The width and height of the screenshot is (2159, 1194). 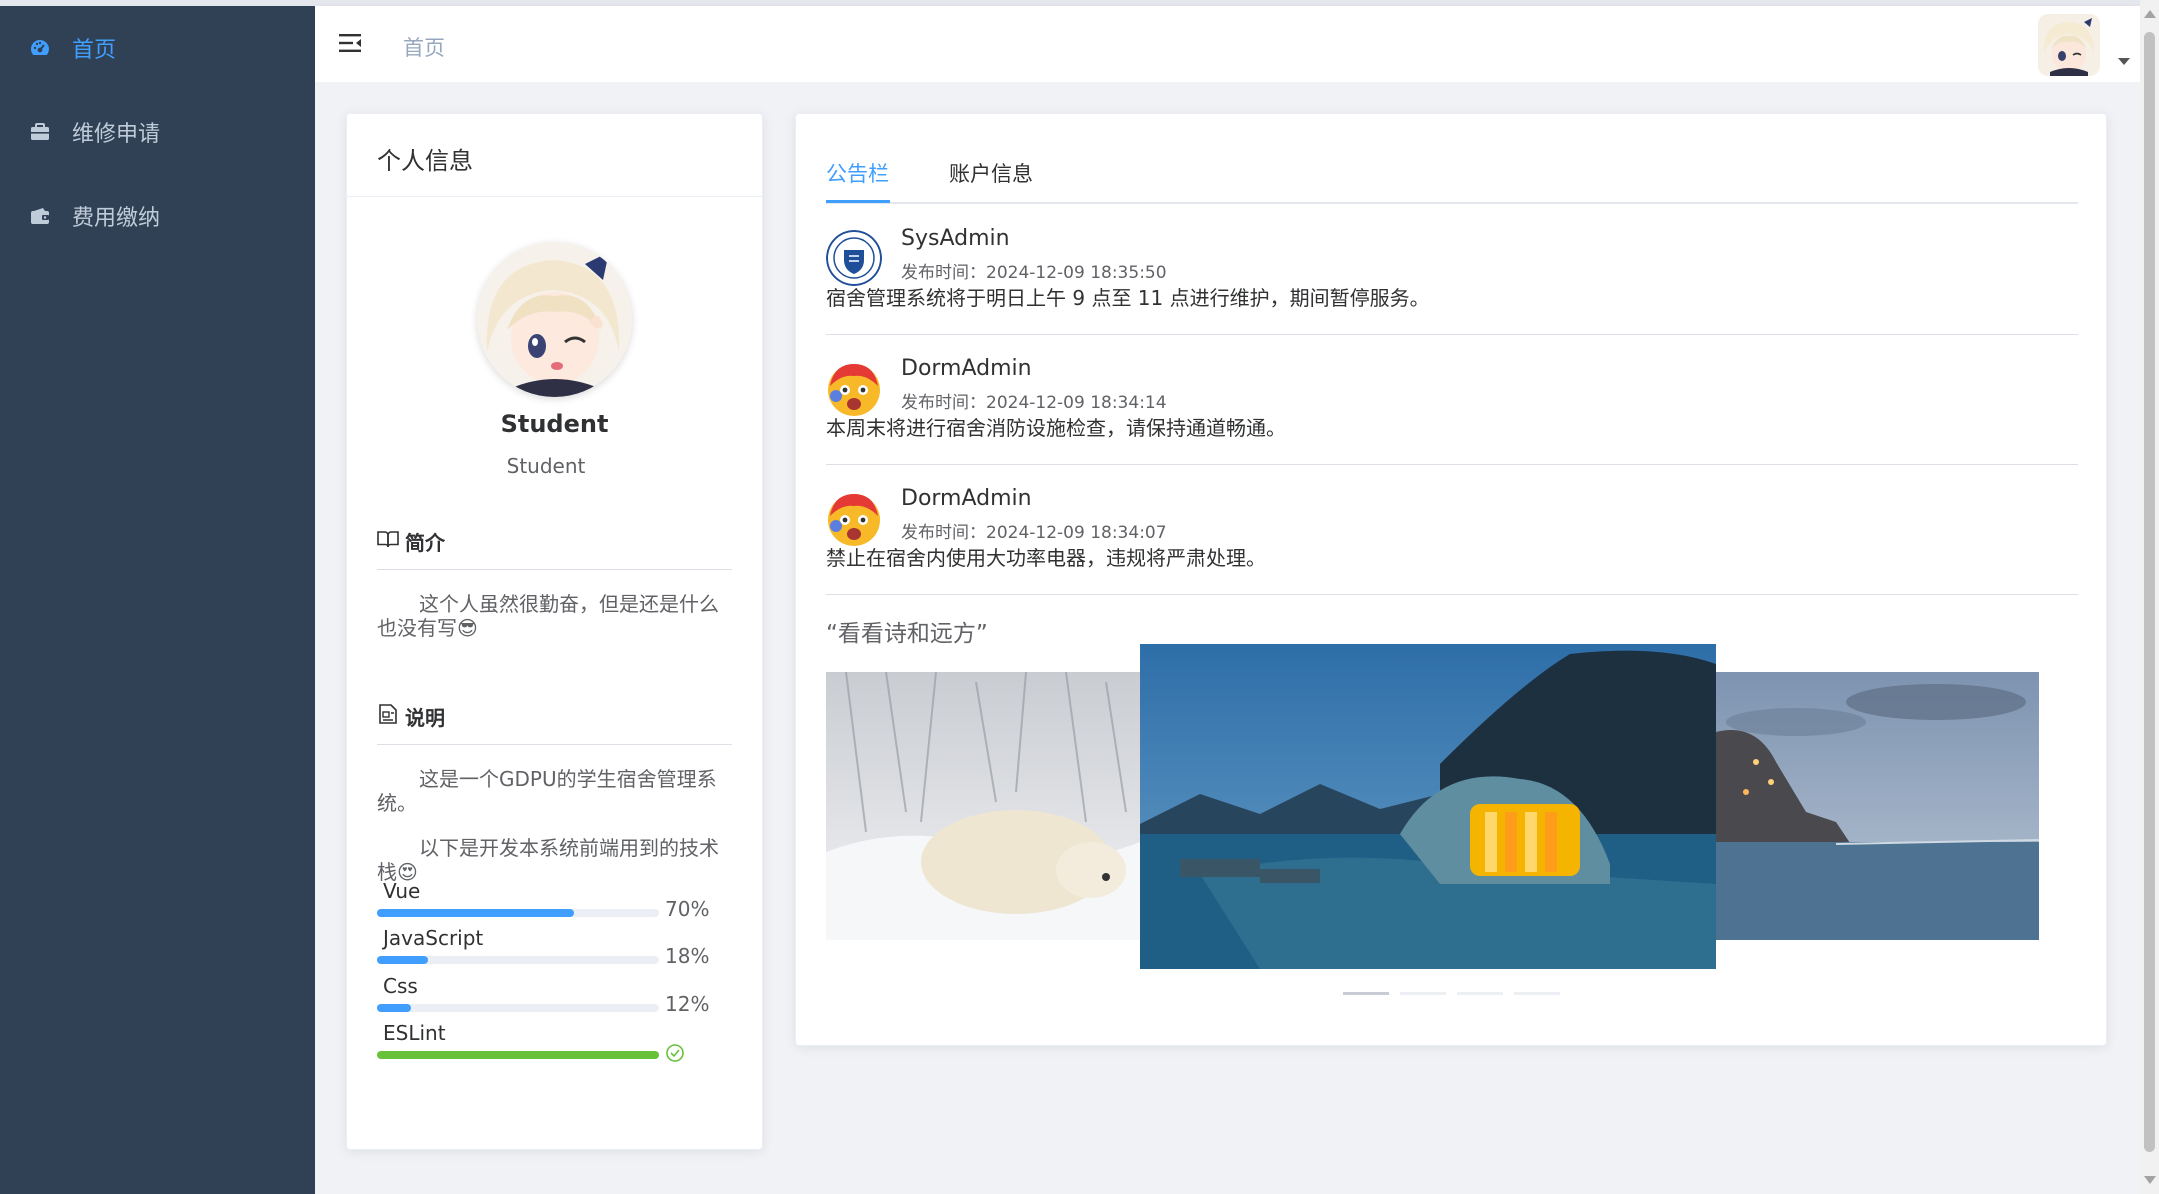 What do you see at coordinates (2069, 45) in the screenshot?
I see `user-avatar` at bounding box center [2069, 45].